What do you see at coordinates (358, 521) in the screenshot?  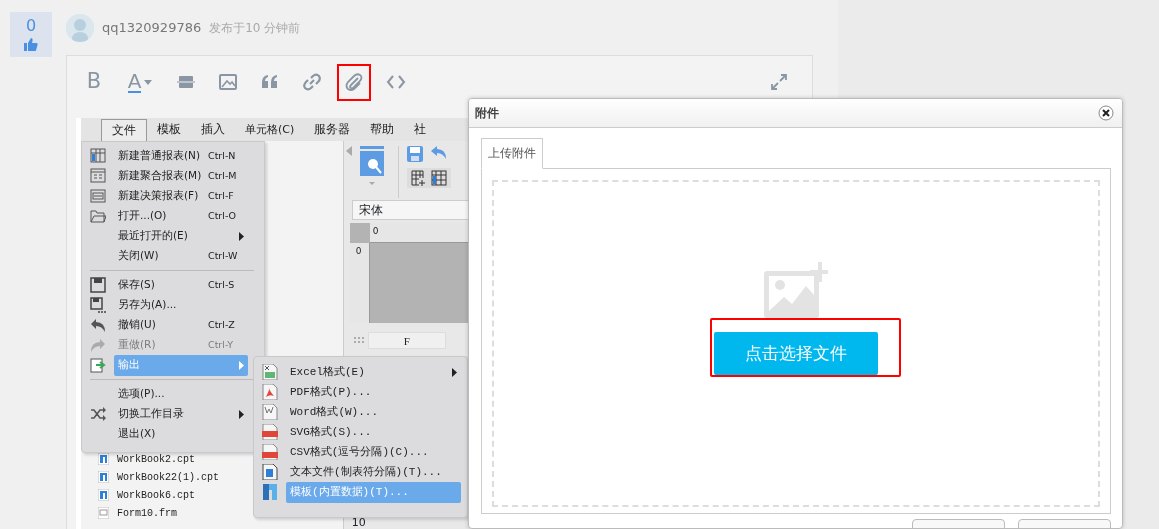 I see `row-number: 10` at bounding box center [358, 521].